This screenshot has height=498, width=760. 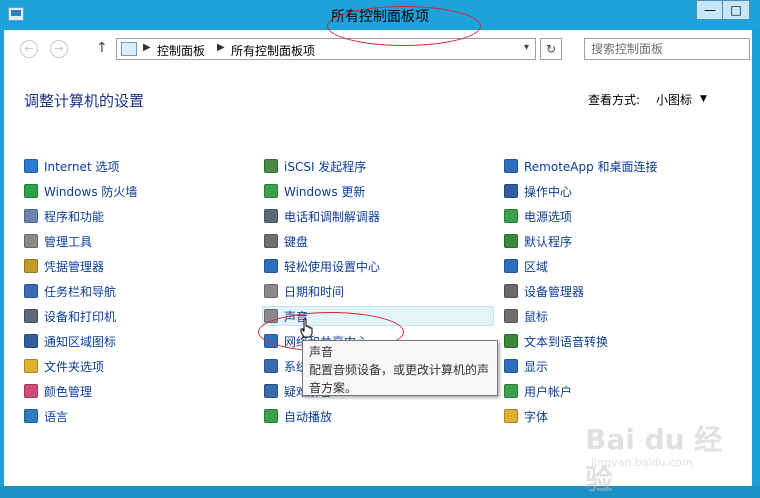 I want to click on item-default-programs: 默认程序, so click(x=538, y=241).